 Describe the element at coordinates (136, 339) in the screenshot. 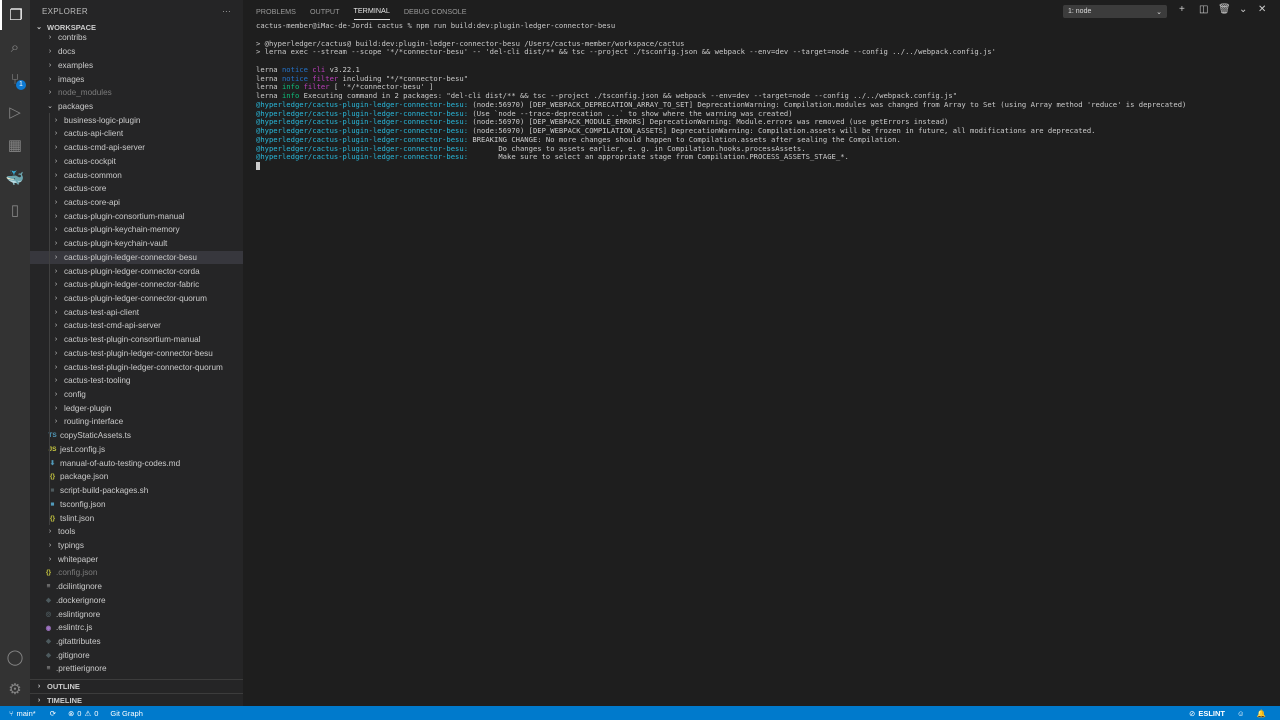

I see `folder-item: › cactus-test-plugin-consortium-manual` at that location.